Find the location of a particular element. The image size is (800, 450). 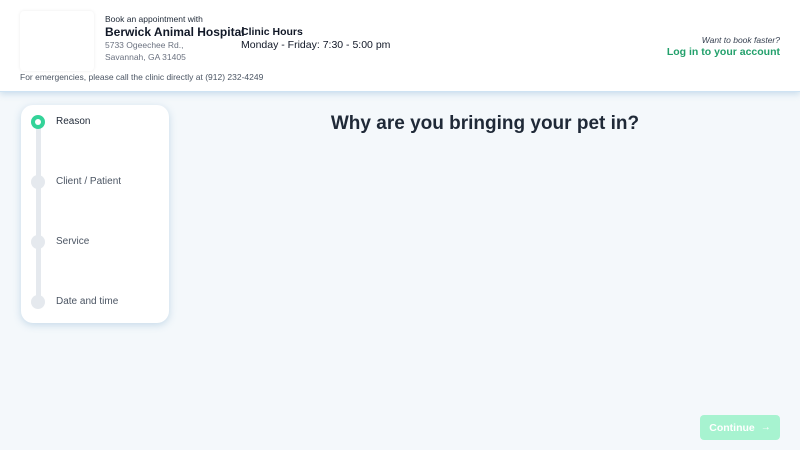

step-reason: Reason is located at coordinates (73, 121).